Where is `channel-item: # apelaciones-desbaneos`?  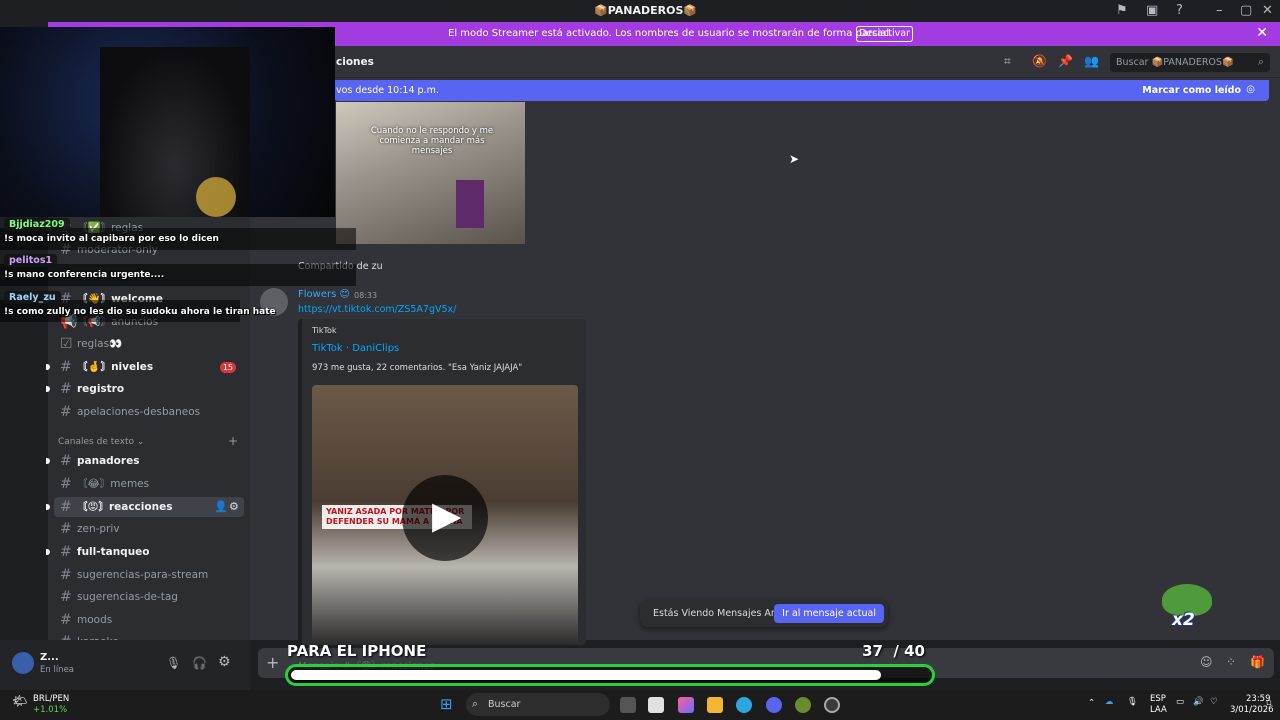
channel-item: # apelaciones-desbaneos is located at coordinates (149, 412).